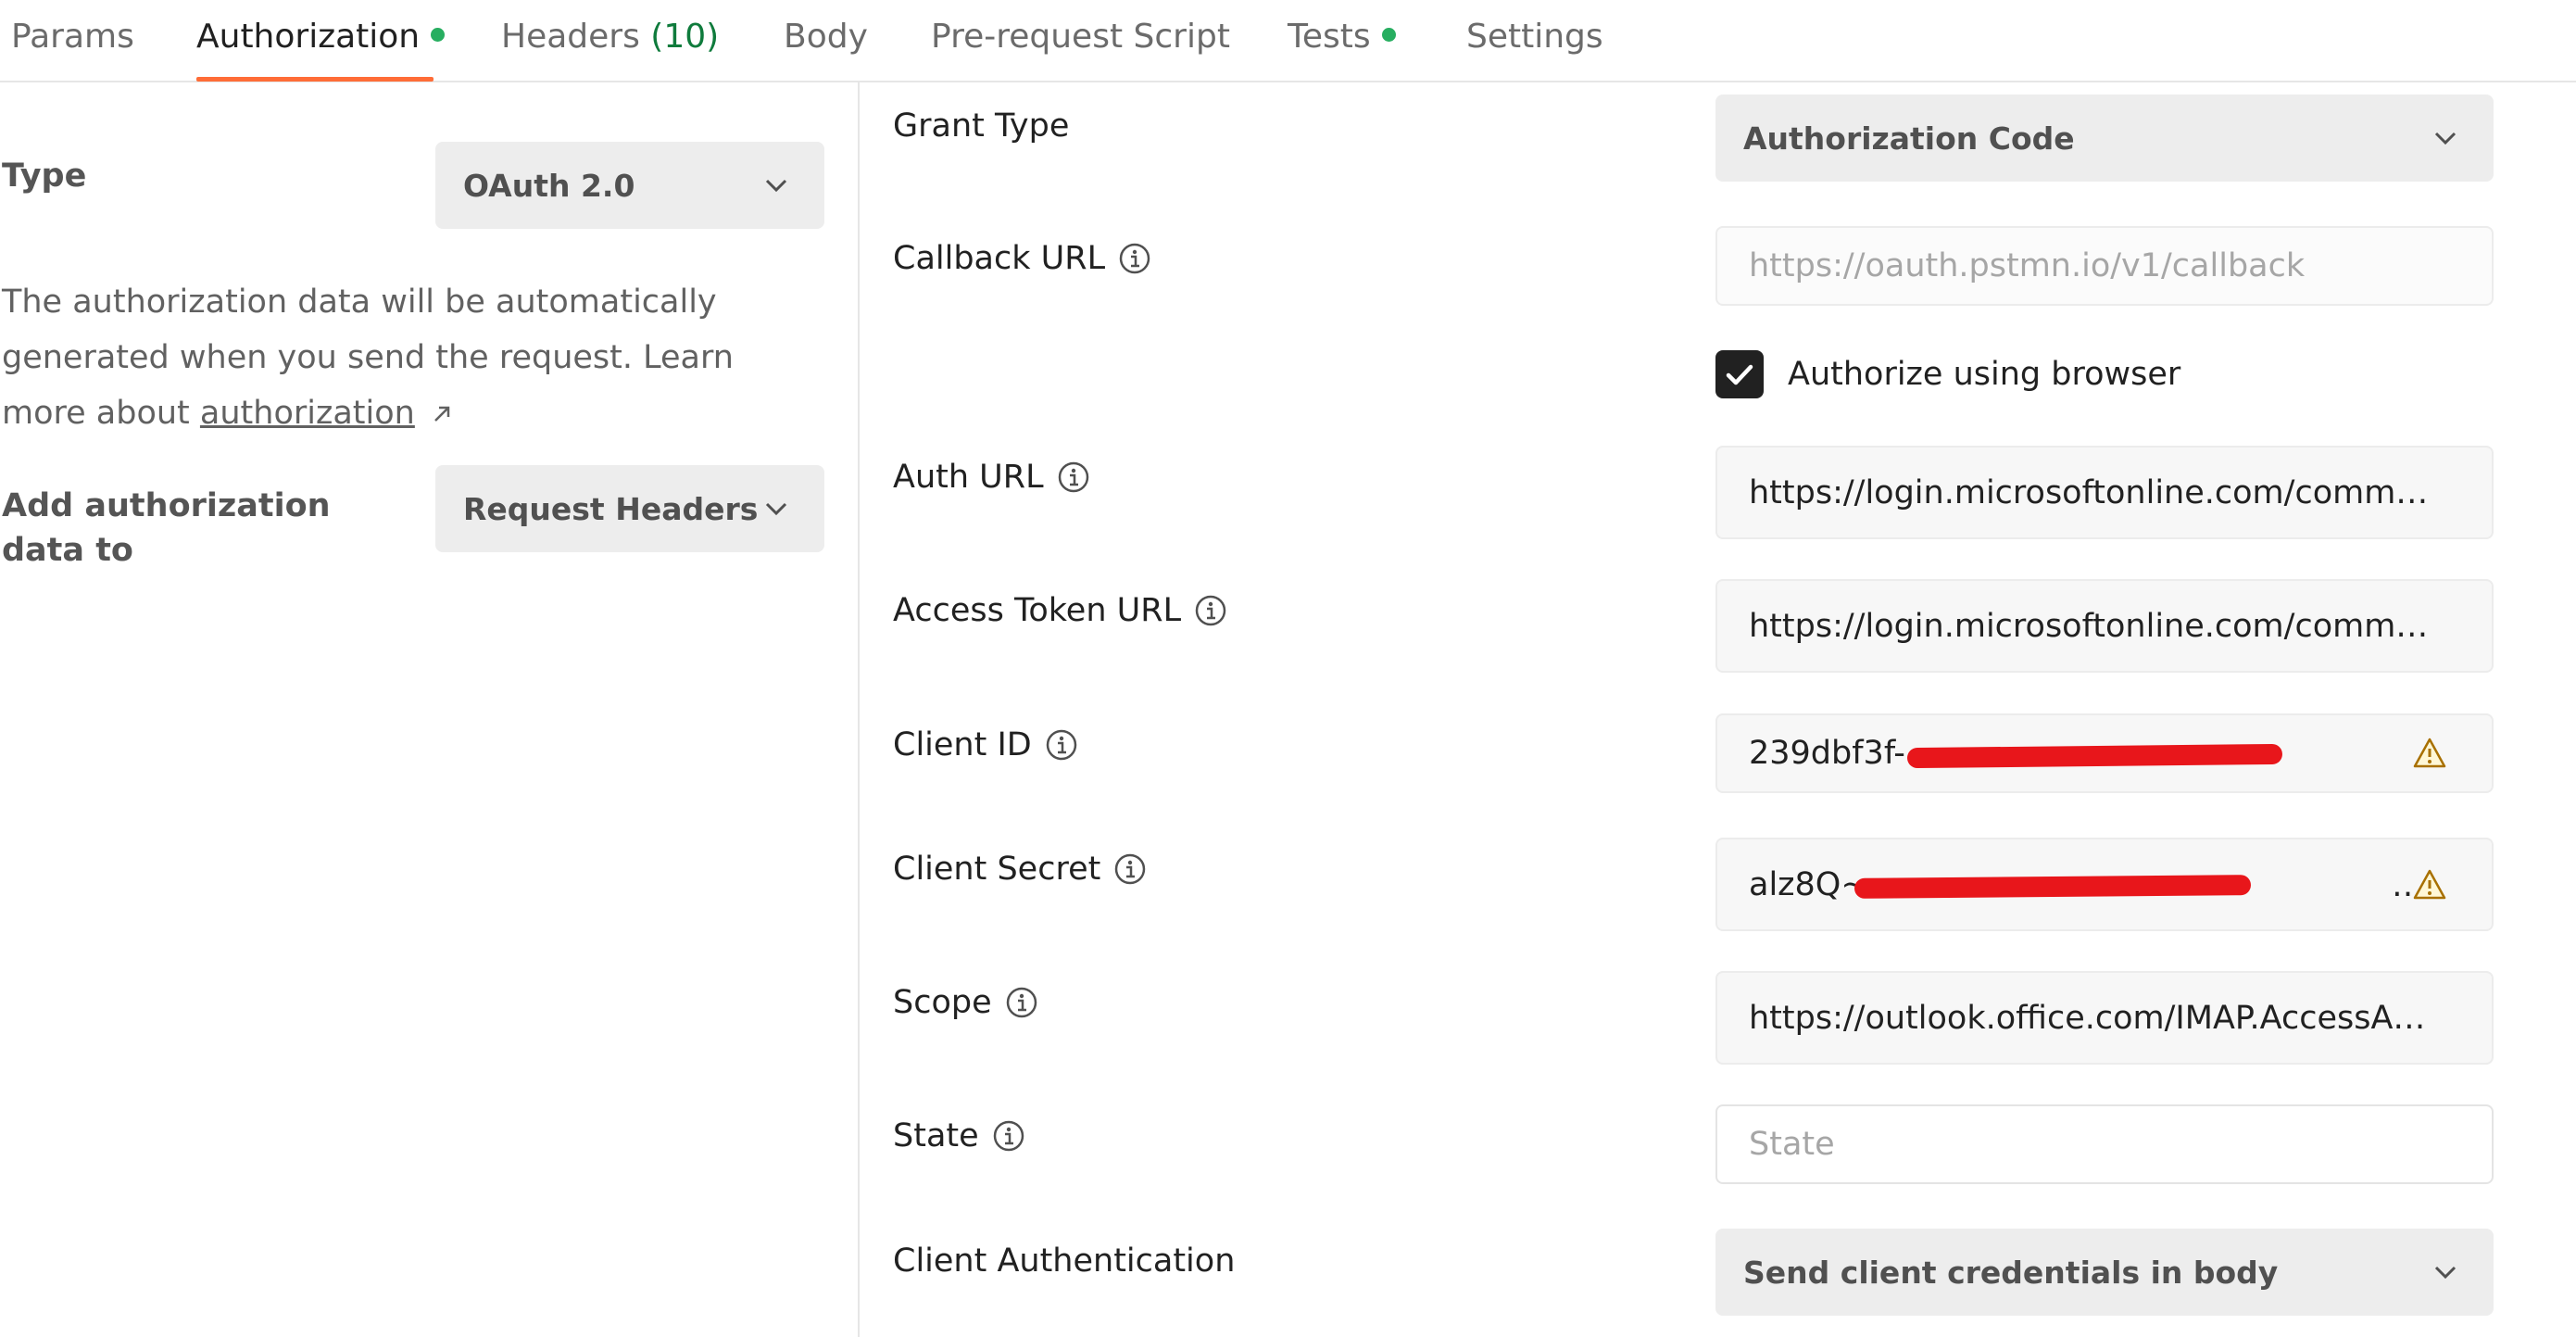  I want to click on headers-count: (10), so click(685, 37).